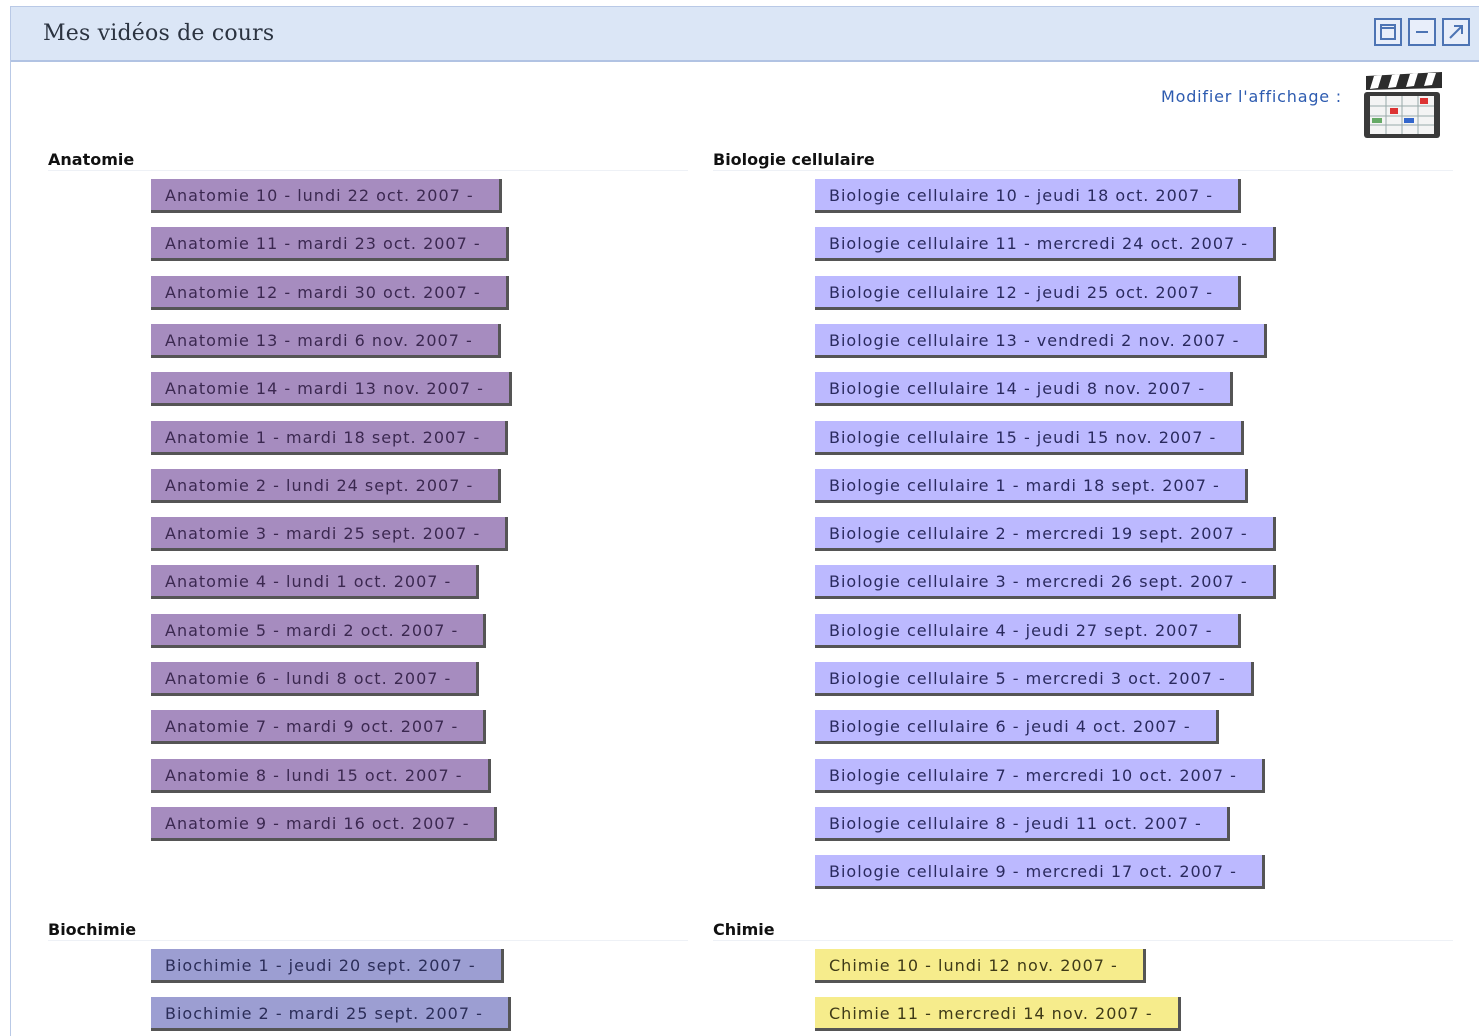 This screenshot has height=1036, width=1479. Describe the element at coordinates (980, 966) in the screenshot. I see `video-item: Chimie 10 - lundi 12 nov. 2007 -` at that location.